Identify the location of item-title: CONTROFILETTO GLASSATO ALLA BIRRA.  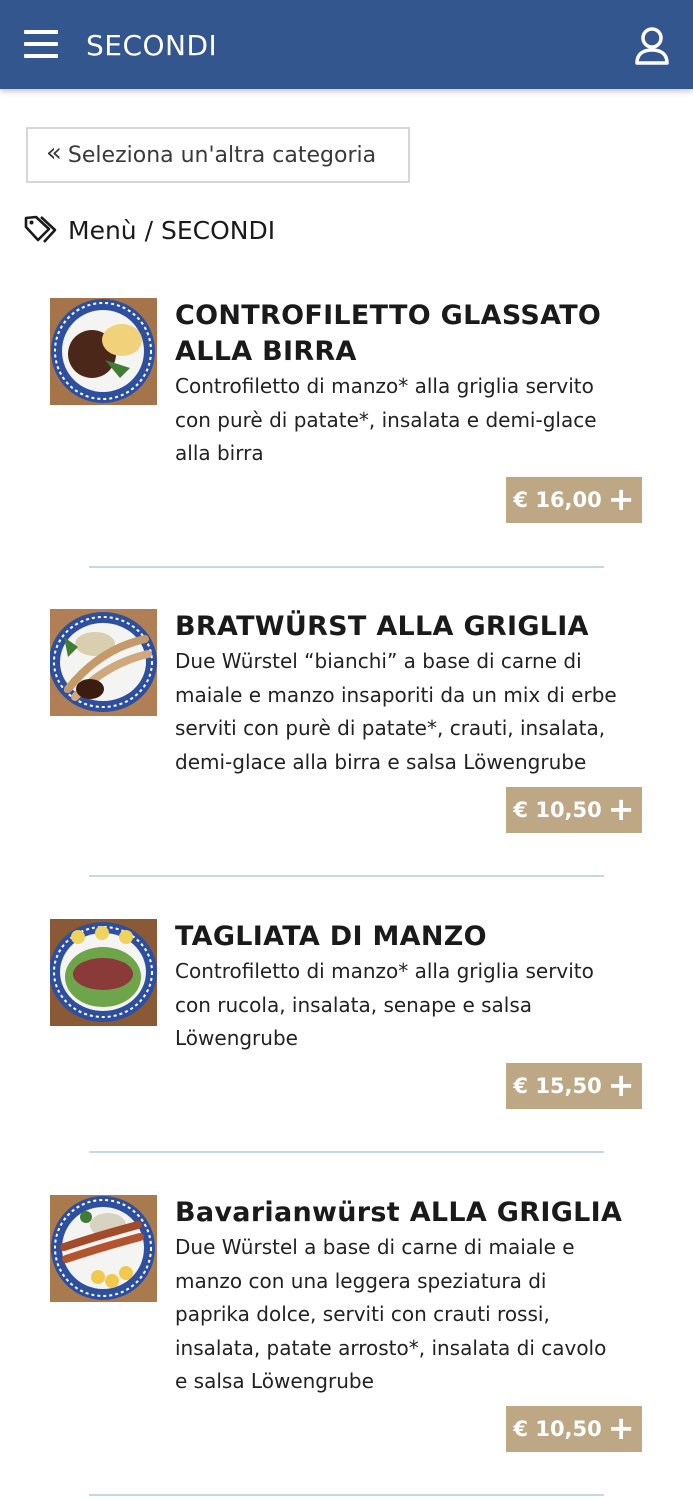
(388, 333).